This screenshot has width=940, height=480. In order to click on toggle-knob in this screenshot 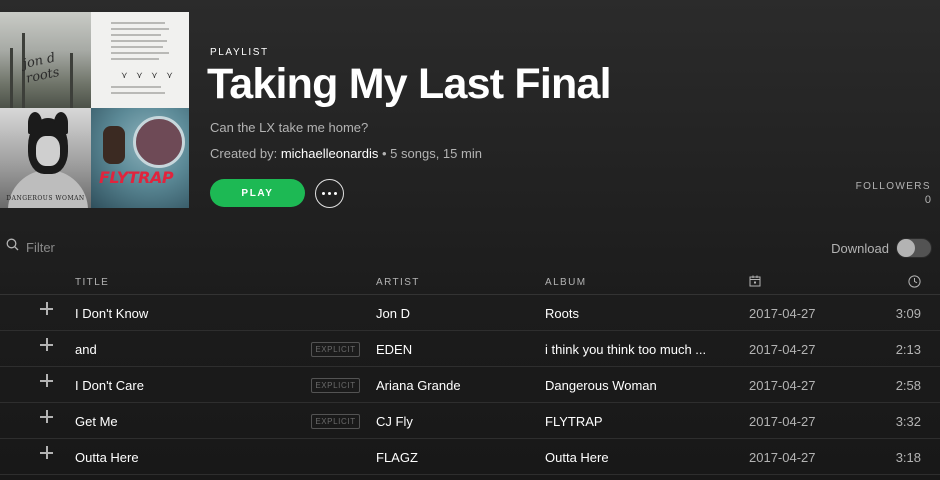, I will do `click(906, 248)`.